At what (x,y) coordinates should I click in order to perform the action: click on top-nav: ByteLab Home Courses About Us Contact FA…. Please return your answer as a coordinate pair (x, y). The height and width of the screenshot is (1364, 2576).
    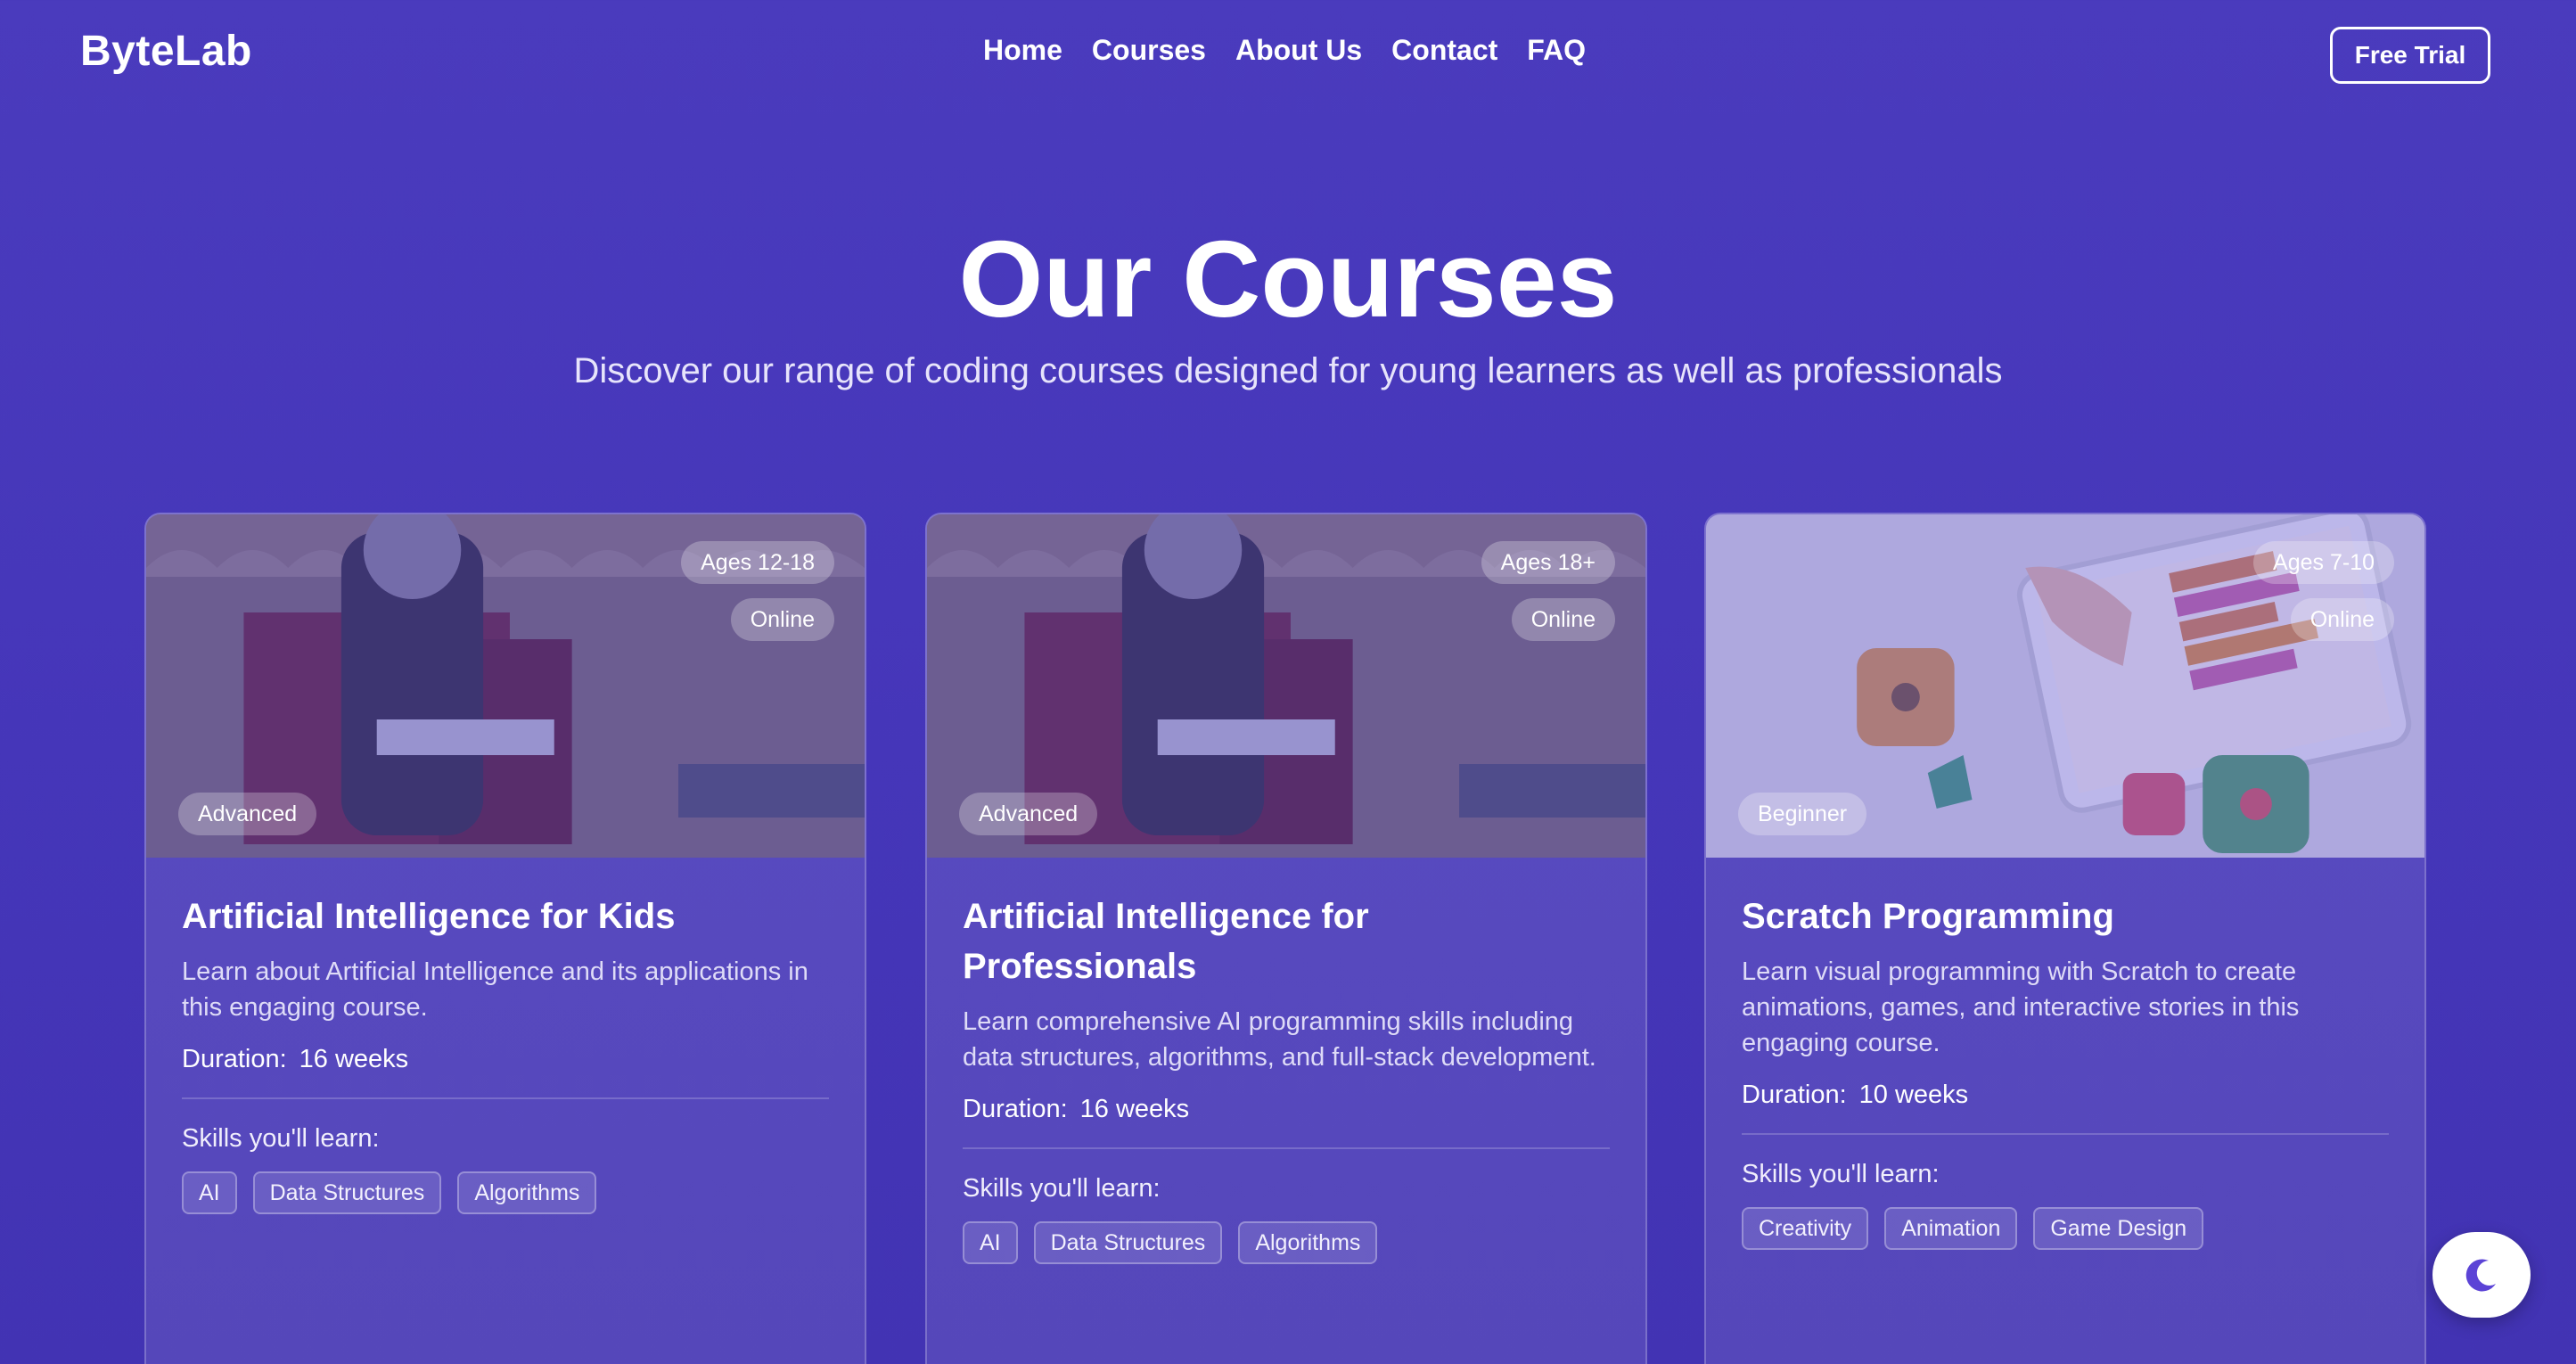
    Looking at the image, I should click on (1288, 55).